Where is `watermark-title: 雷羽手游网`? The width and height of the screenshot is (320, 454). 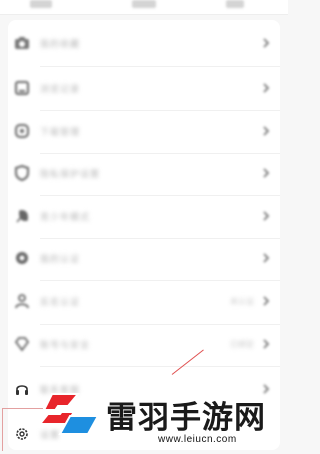
watermark-title: 雷羽手游网 is located at coordinates (186, 418).